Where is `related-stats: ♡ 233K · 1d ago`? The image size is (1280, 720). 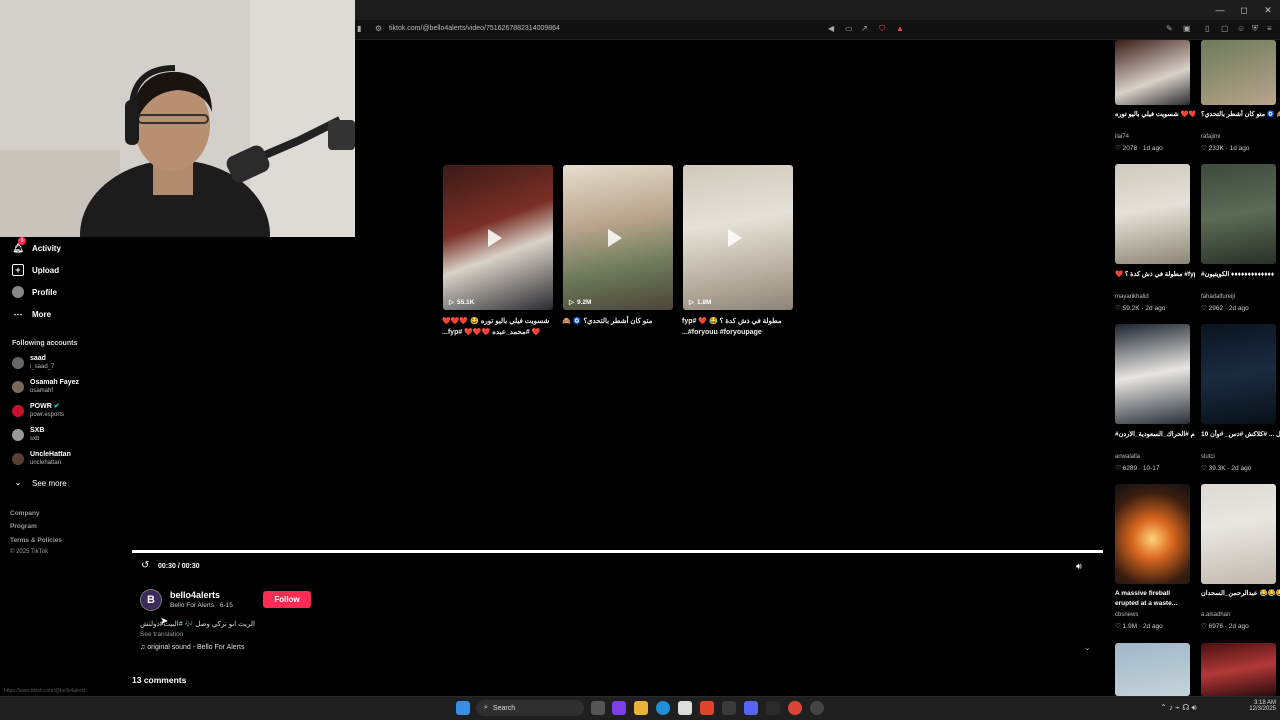
related-stats: ♡ 233K · 1d ago is located at coordinates (1225, 148).